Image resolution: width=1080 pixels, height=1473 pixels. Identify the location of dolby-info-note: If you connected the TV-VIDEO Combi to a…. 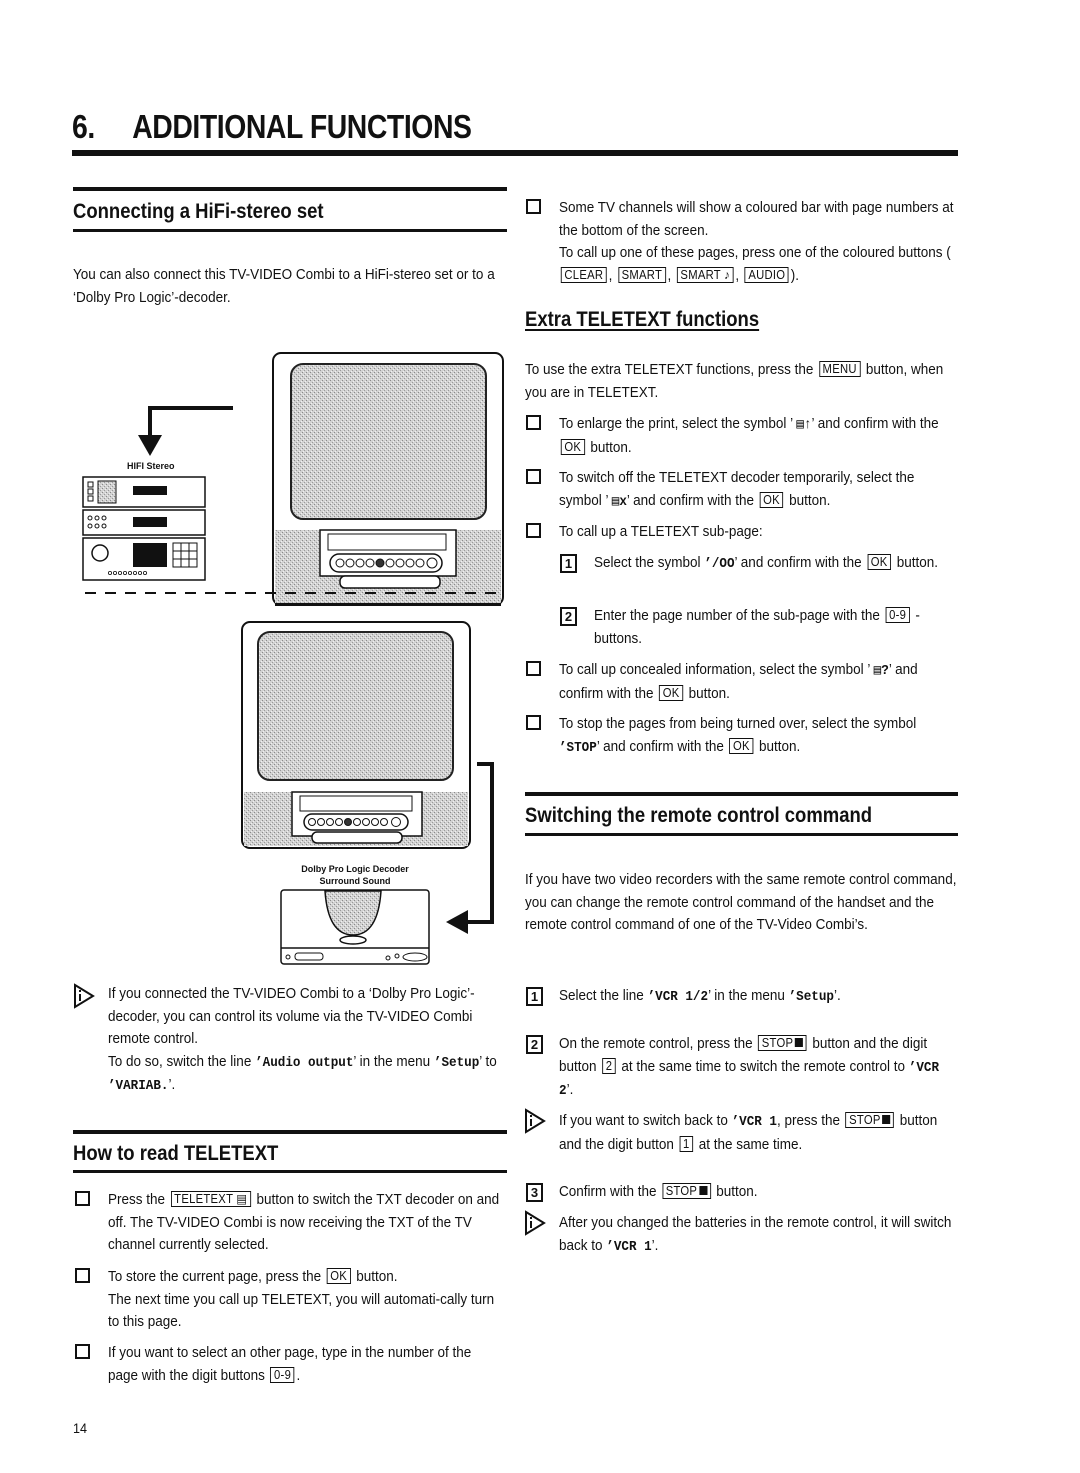
(306, 1040).